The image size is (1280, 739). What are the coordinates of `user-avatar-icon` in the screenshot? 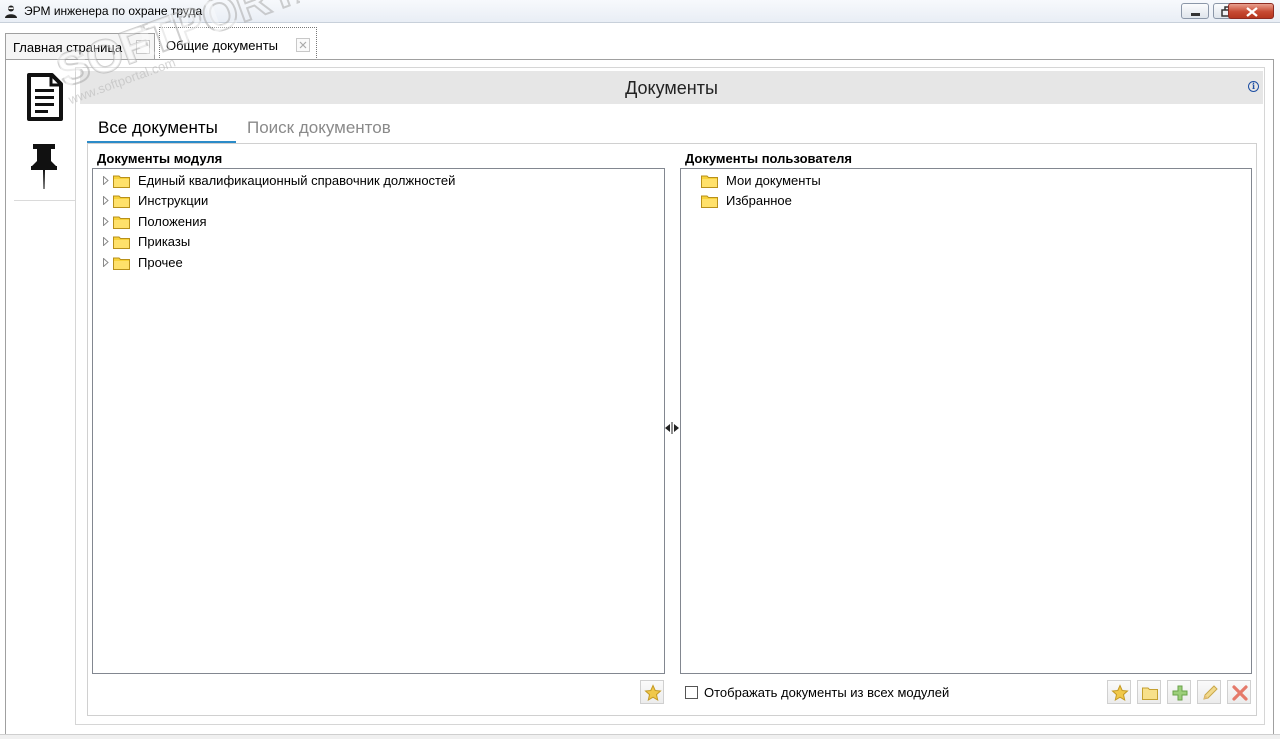 It's located at (11, 11).